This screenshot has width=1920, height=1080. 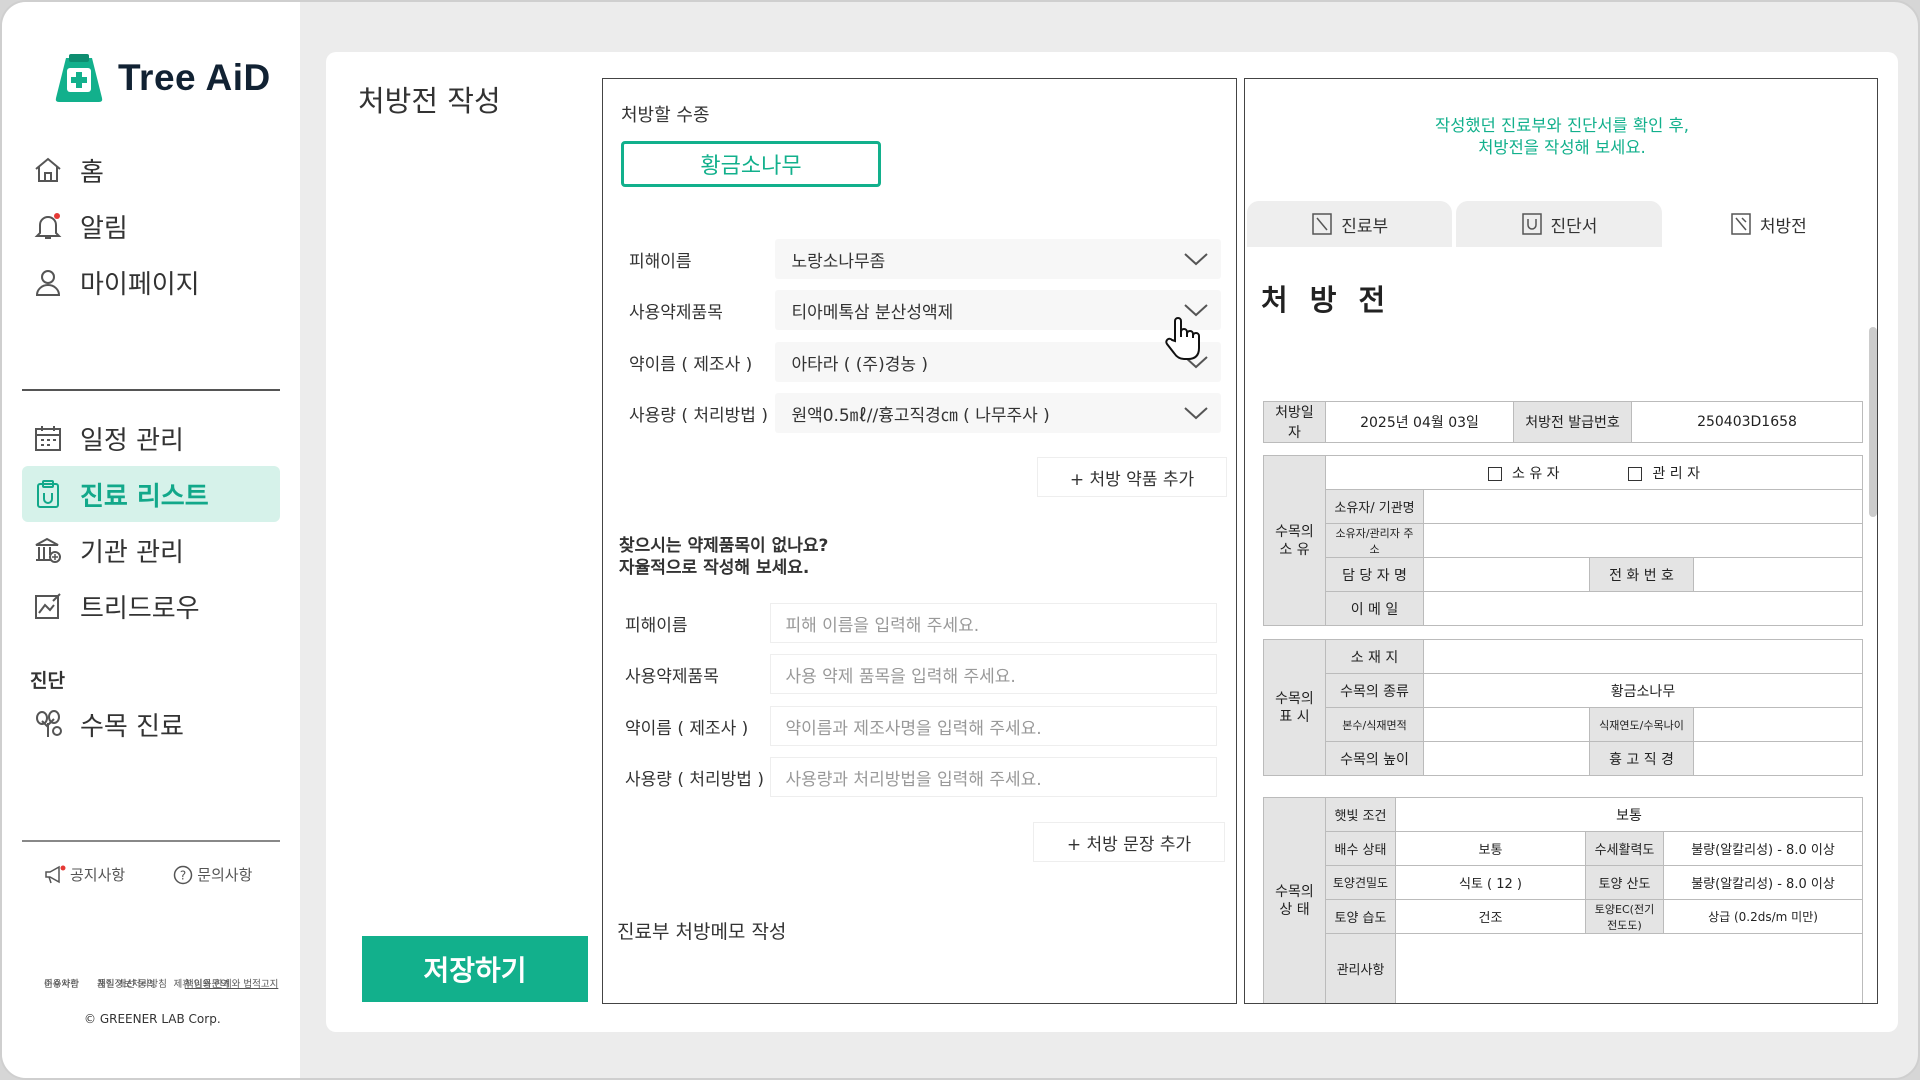 What do you see at coordinates (1506, 574) in the screenshot?
I see `person-value` at bounding box center [1506, 574].